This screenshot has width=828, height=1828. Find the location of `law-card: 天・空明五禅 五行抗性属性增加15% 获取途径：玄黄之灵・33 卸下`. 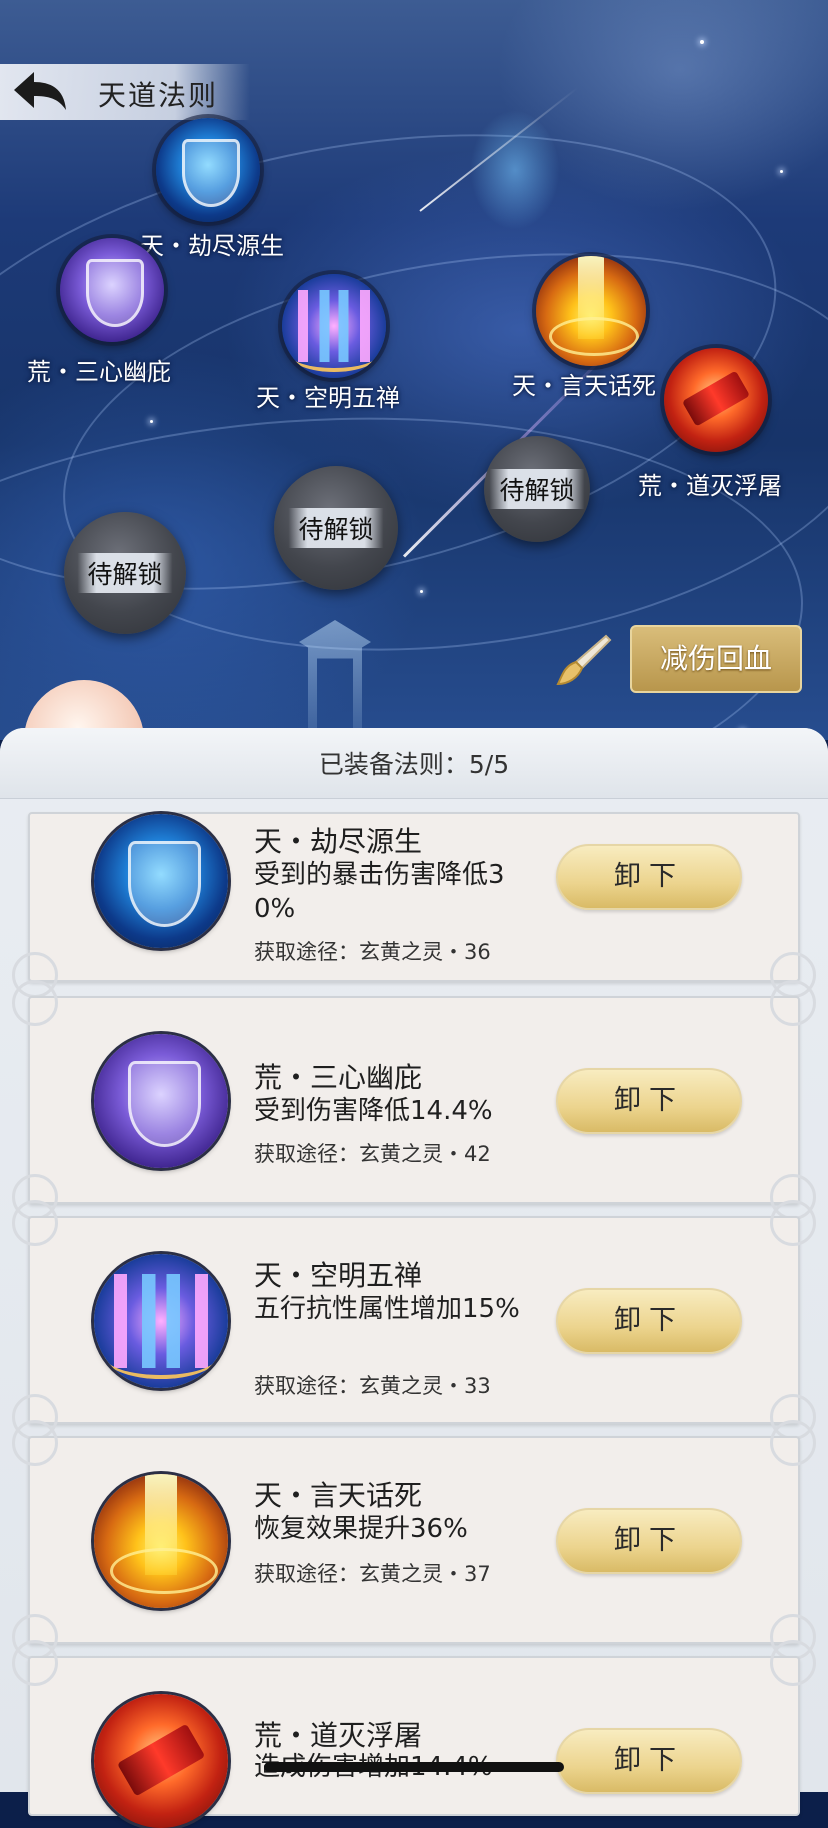

law-card: 天・空明五禅 五行抗性属性增加15% 获取途径：玄黄之灵・33 卸下 is located at coordinates (414, 1320).